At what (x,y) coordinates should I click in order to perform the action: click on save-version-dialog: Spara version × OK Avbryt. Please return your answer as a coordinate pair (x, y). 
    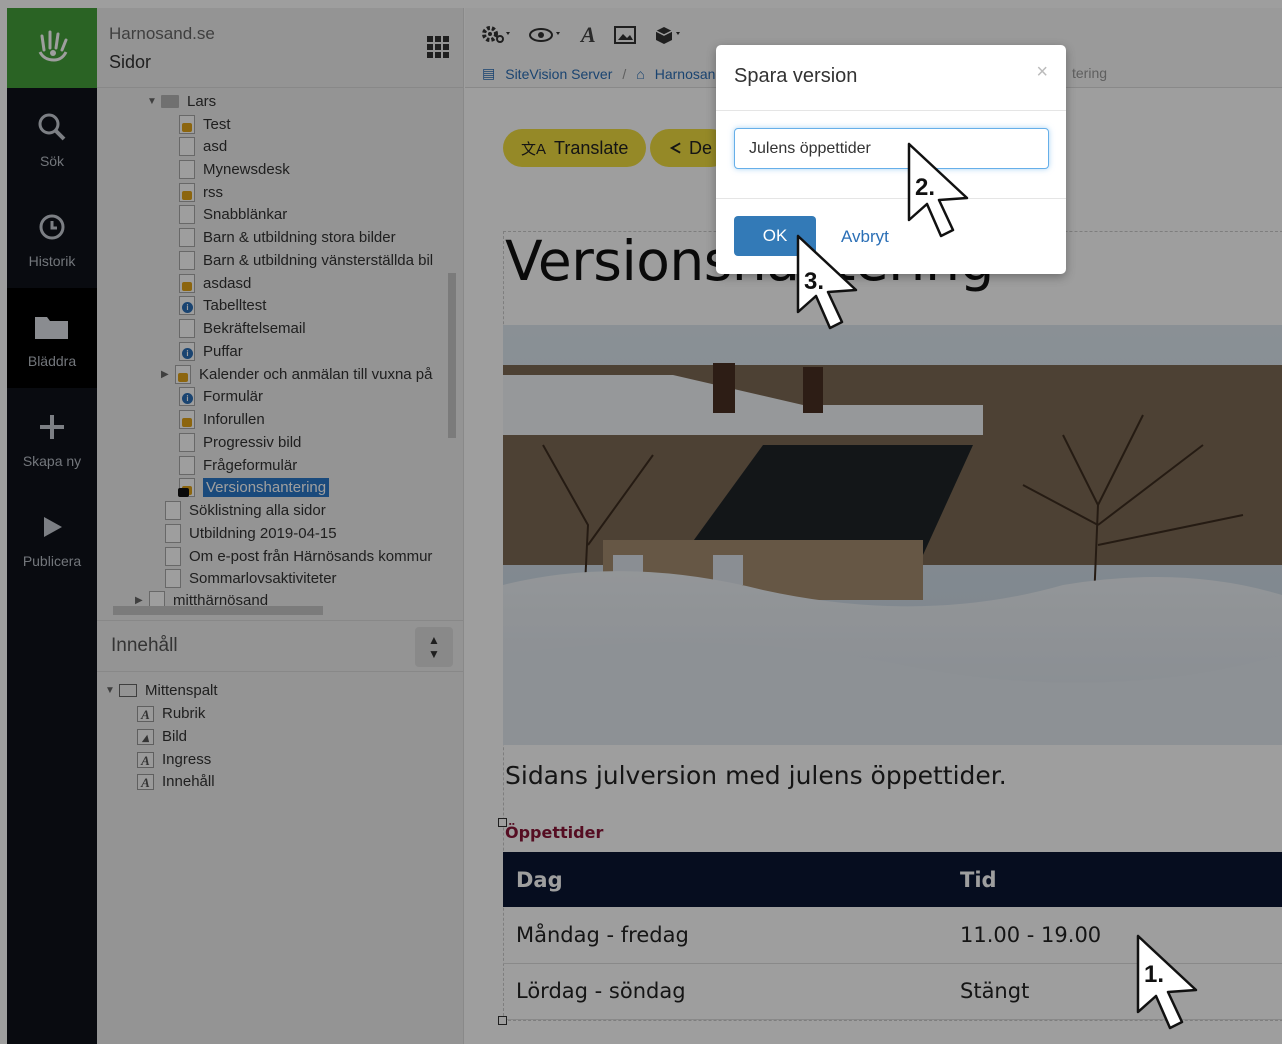
    Looking at the image, I should click on (891, 159).